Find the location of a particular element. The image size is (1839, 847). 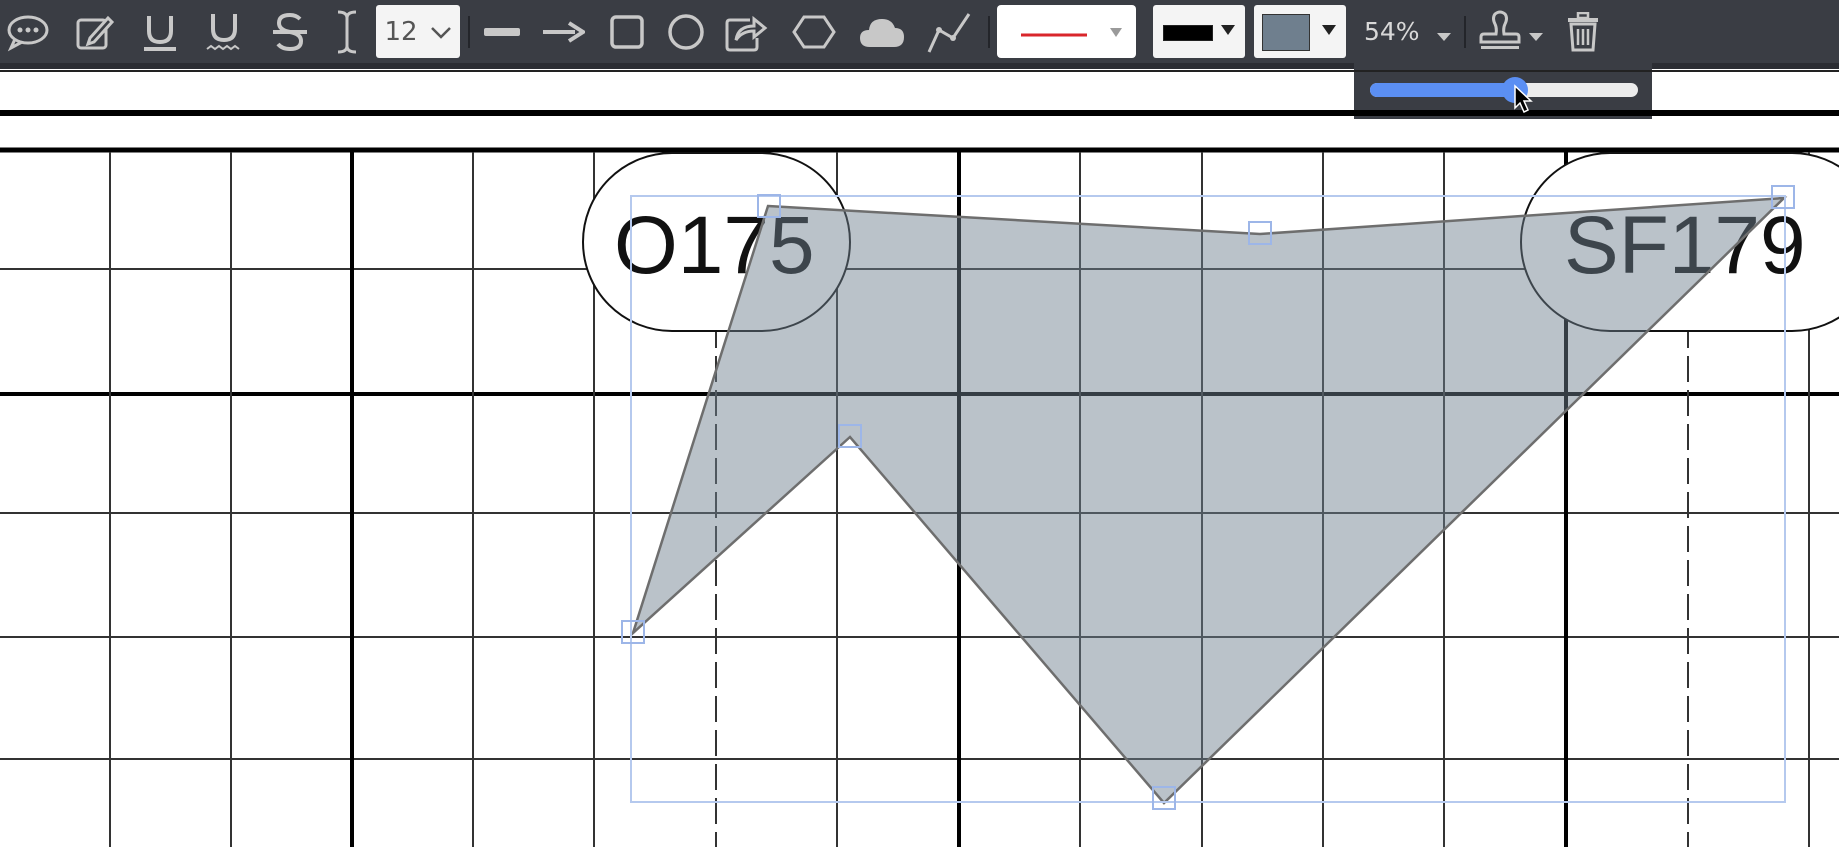

ellipse-icon is located at coordinates (686, 32).